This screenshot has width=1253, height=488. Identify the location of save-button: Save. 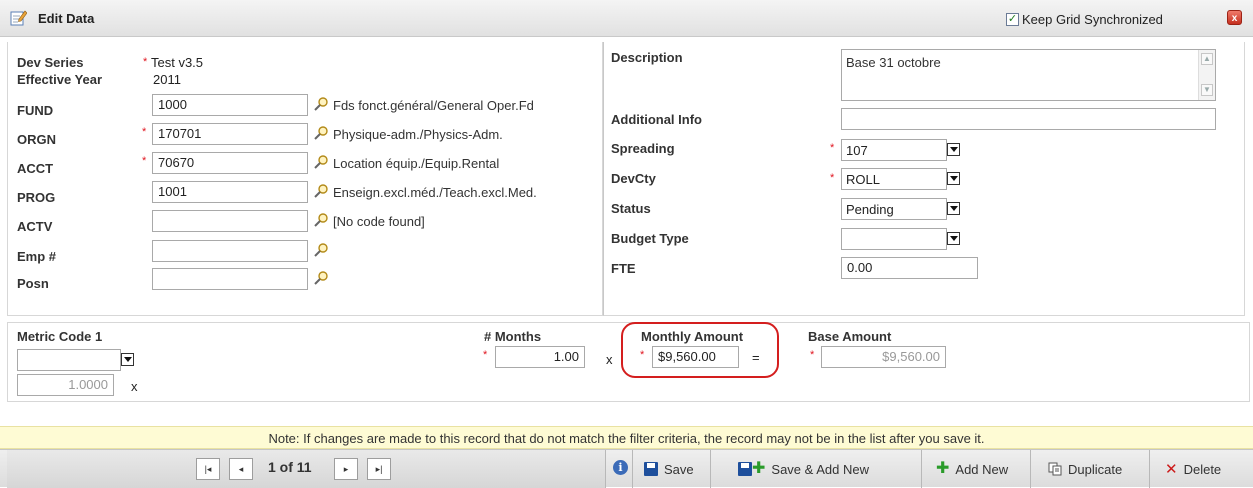
(669, 469).